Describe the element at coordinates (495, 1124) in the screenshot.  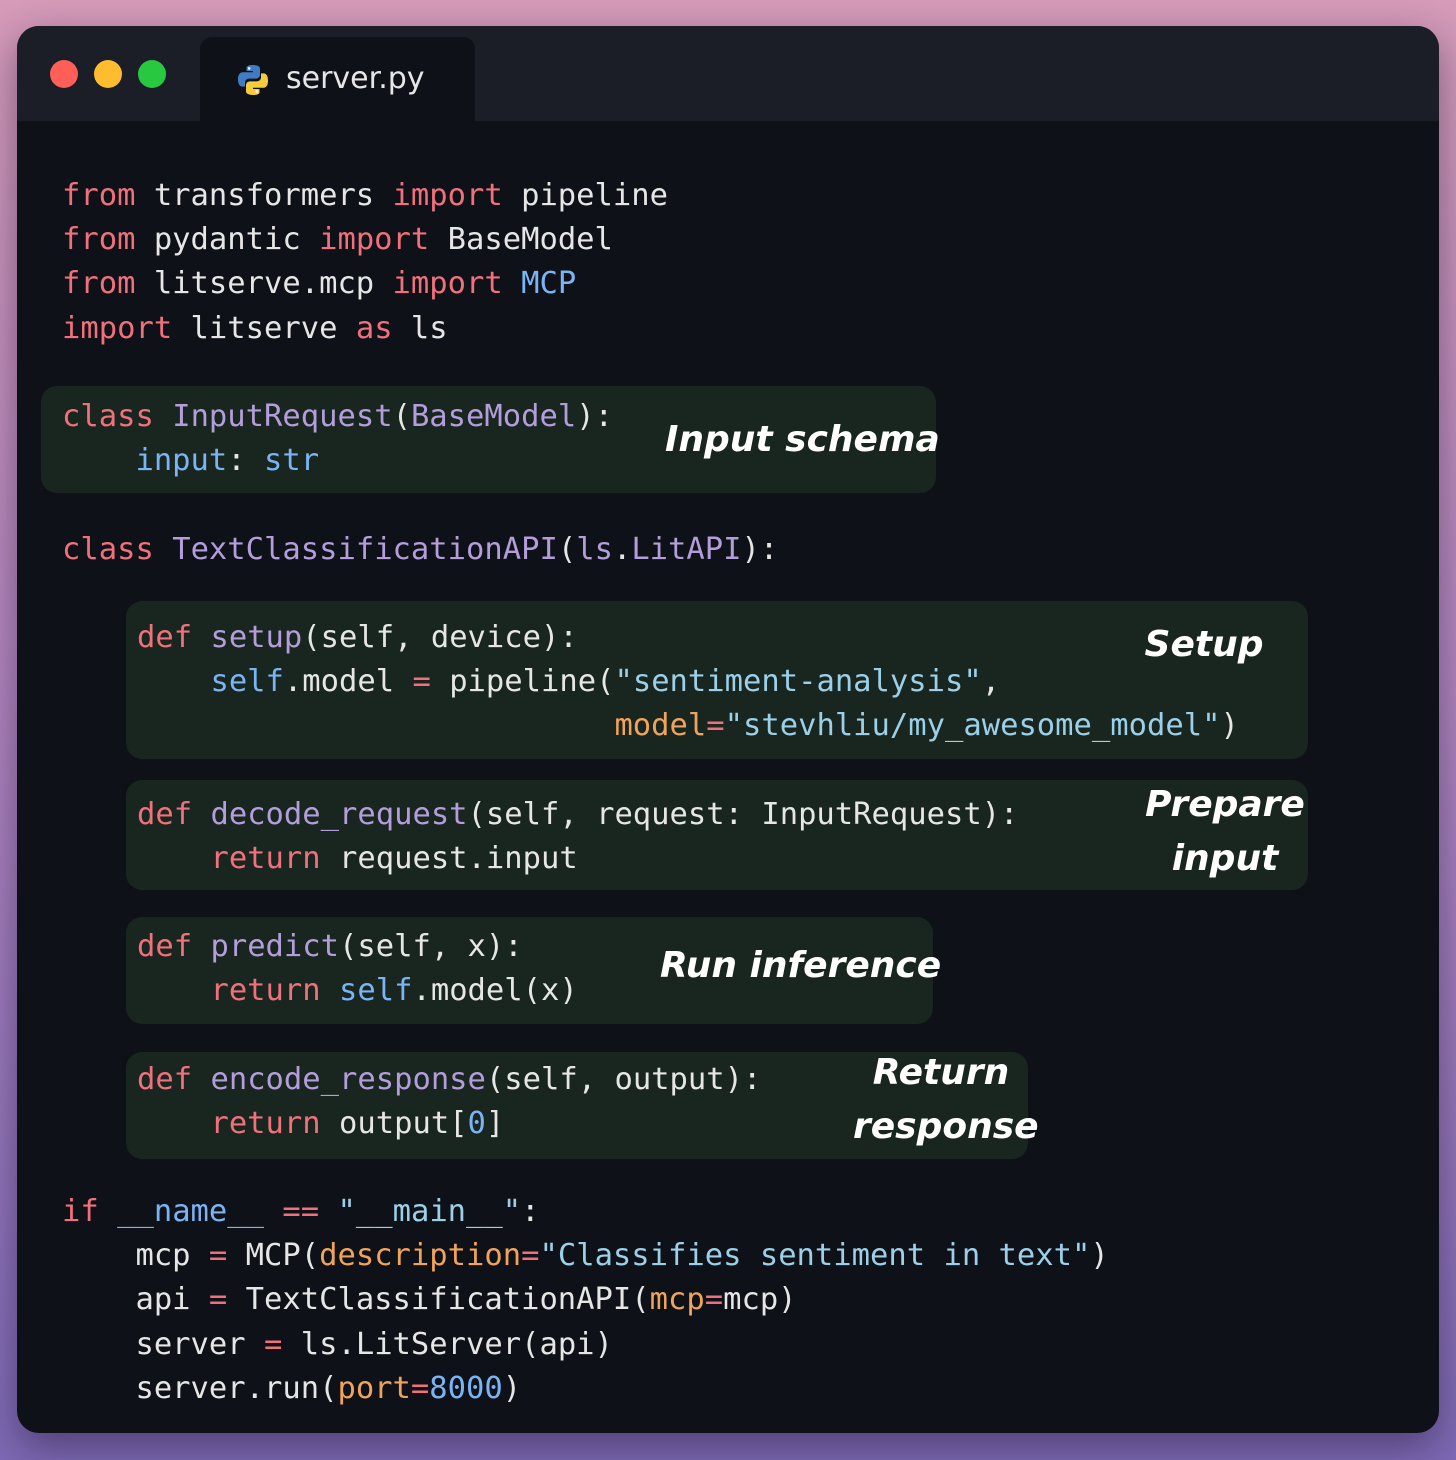
I see `code-token: ]` at that location.